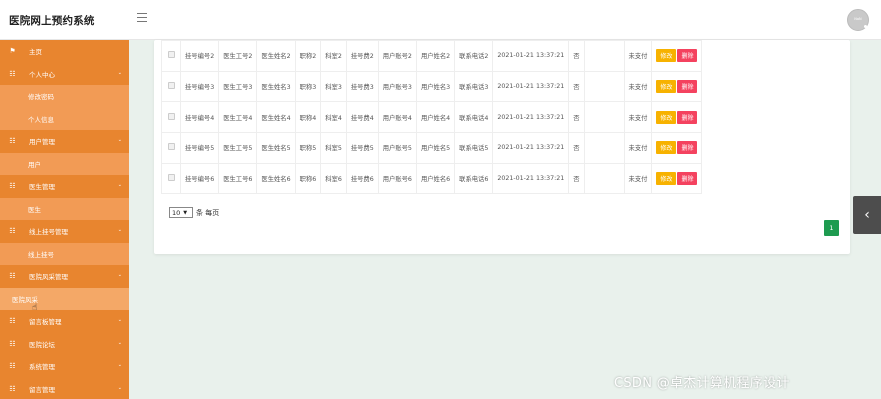 The image size is (881, 399). Describe the element at coordinates (638, 56) in the screenshot. I see `table-cell: 未支付` at that location.